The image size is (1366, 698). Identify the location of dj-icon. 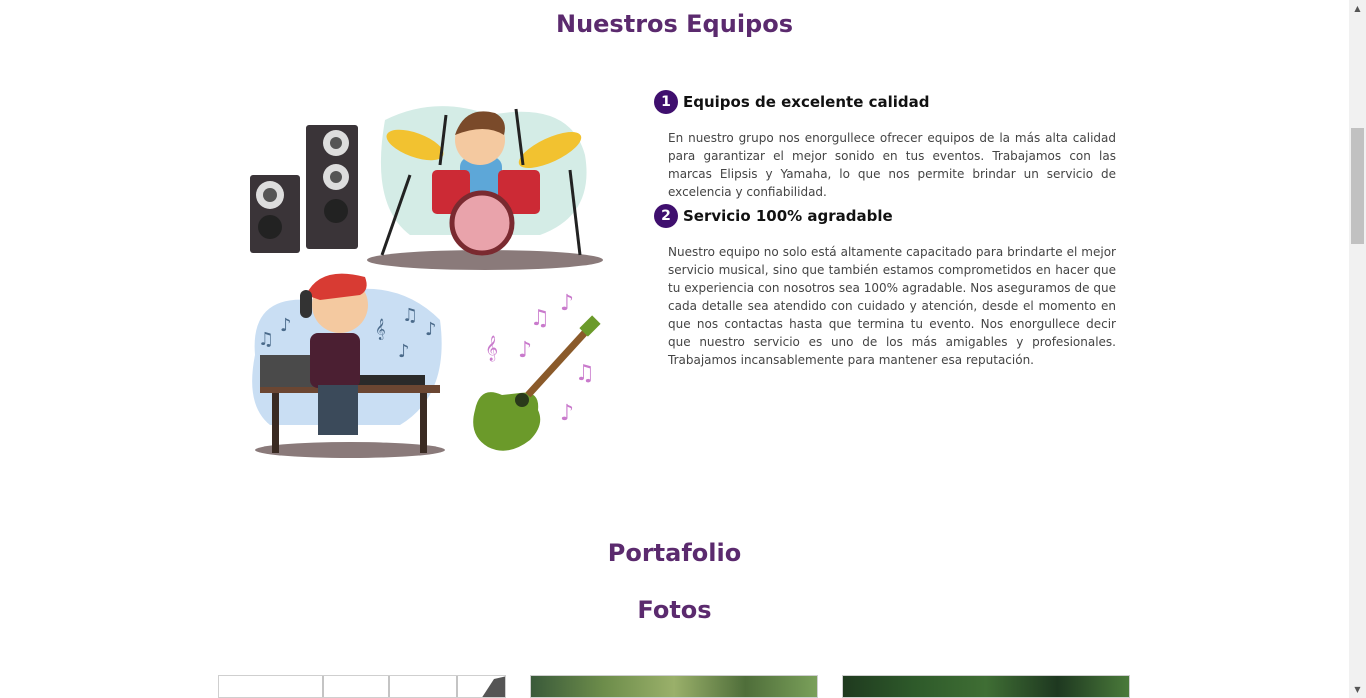
(348, 365).